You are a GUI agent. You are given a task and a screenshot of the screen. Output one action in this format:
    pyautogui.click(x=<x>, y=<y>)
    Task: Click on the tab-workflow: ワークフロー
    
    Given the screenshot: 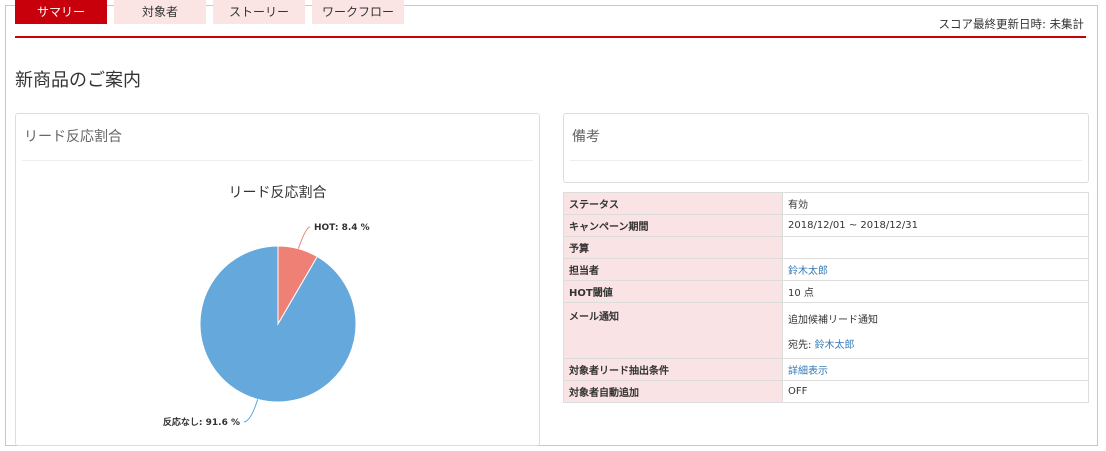 What is the action you would take?
    pyautogui.click(x=358, y=12)
    